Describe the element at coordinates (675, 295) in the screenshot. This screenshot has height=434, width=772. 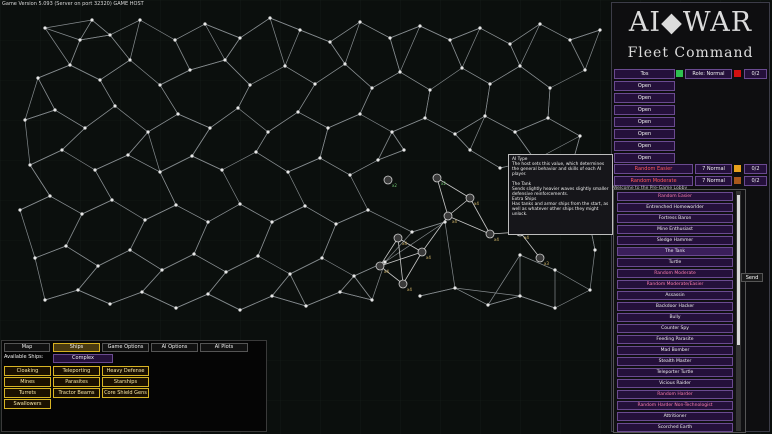
I see `ai-type-option: Assassin` at that location.